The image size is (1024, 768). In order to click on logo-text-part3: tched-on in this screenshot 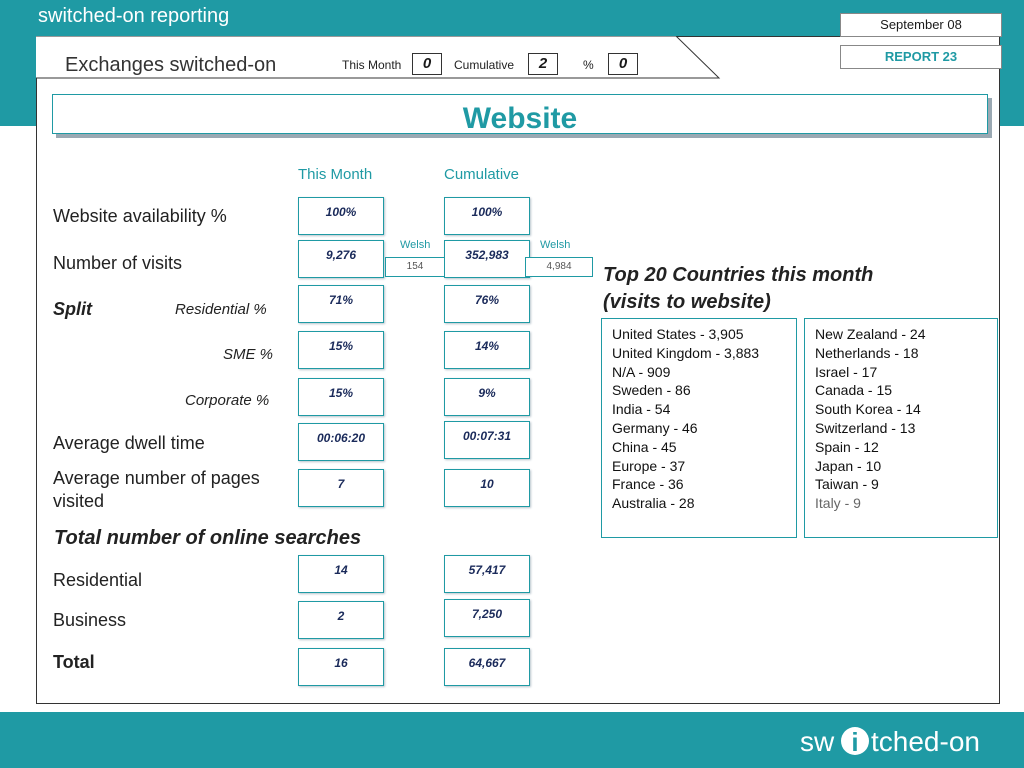, I will do `click(925, 741)`.